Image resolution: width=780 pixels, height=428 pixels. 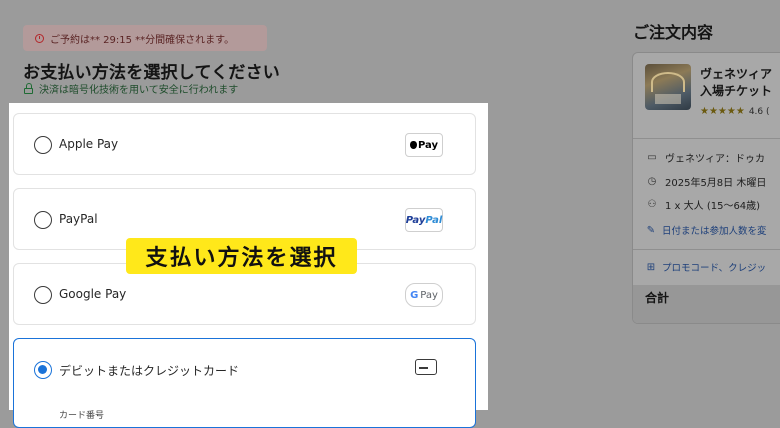 What do you see at coordinates (39, 38) in the screenshot?
I see `timer-clock-icon` at bounding box center [39, 38].